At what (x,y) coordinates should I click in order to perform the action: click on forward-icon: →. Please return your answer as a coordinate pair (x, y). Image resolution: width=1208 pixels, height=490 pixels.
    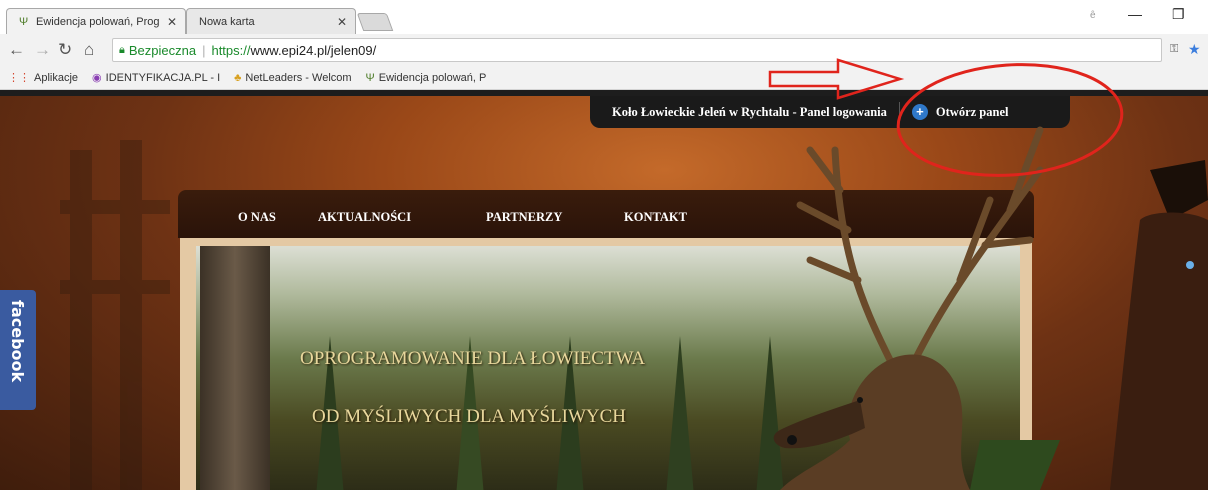
    Looking at the image, I should click on (42, 50).